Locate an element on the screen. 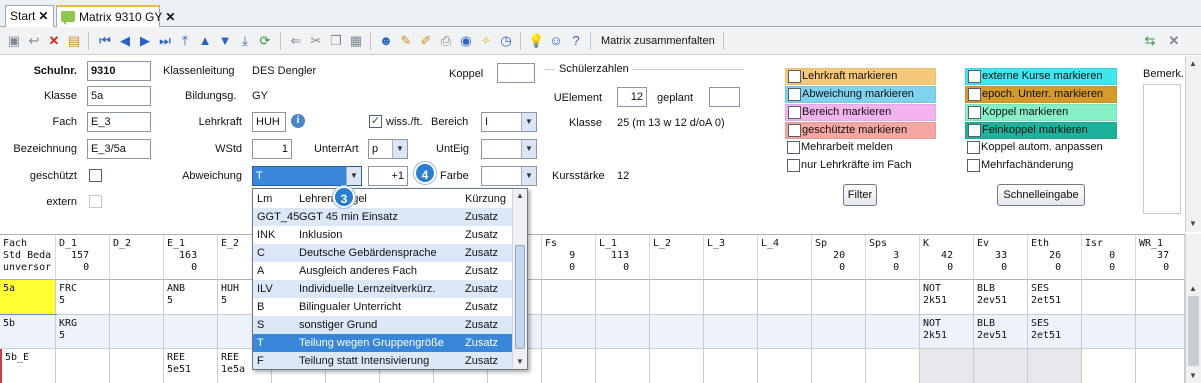  form-scrollbar: ▲ ▼ is located at coordinates (1193, 144).